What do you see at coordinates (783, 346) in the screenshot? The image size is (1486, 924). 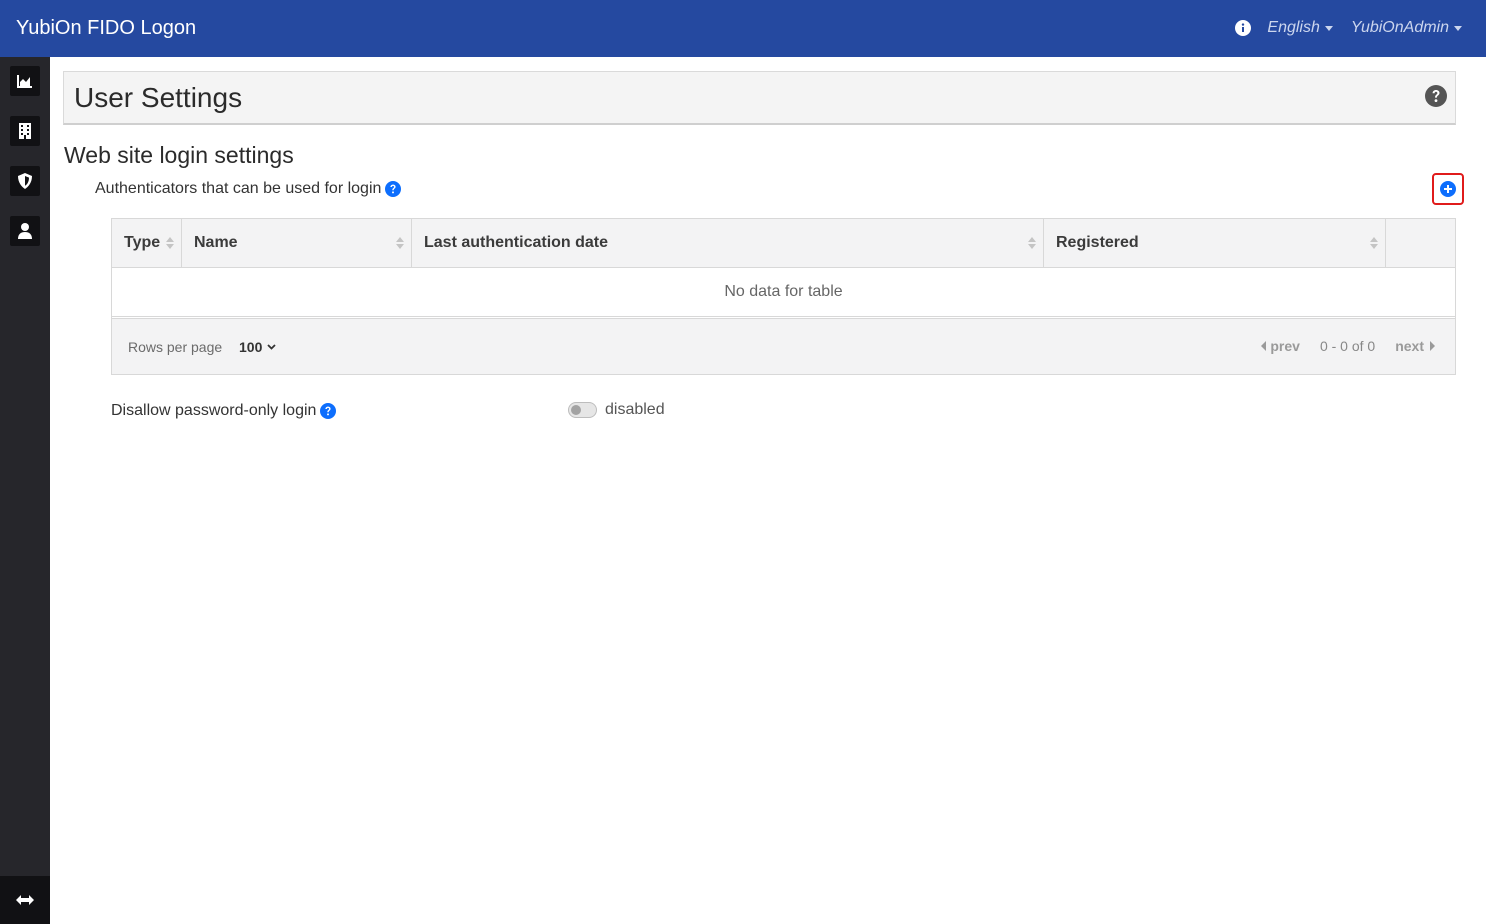 I see `table-footer: Rows per page 100 prev 0 - 0 of 0 next` at bounding box center [783, 346].